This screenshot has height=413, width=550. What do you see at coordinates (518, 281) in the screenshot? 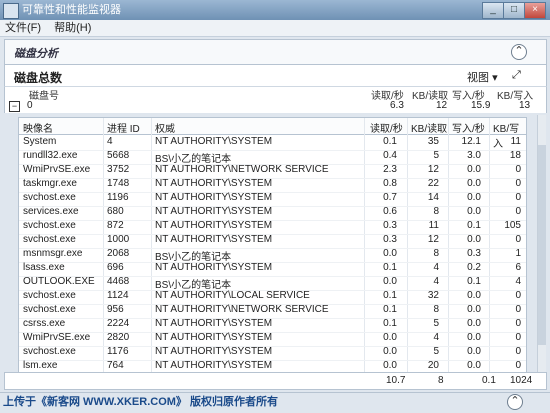
I see `table-cell: 4` at bounding box center [518, 281].